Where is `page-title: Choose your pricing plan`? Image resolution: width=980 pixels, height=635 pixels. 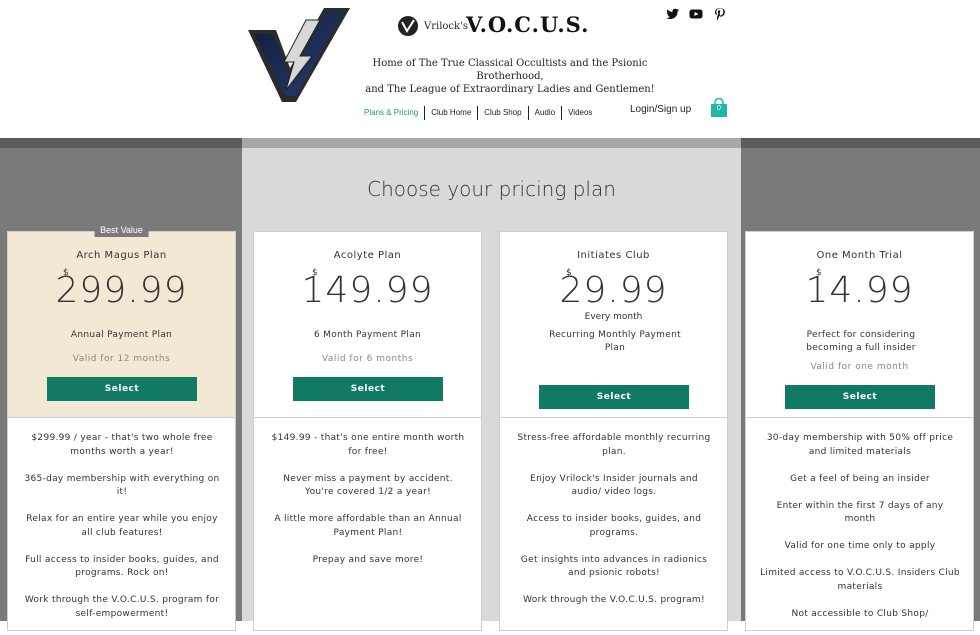 page-title: Choose your pricing plan is located at coordinates (491, 189).